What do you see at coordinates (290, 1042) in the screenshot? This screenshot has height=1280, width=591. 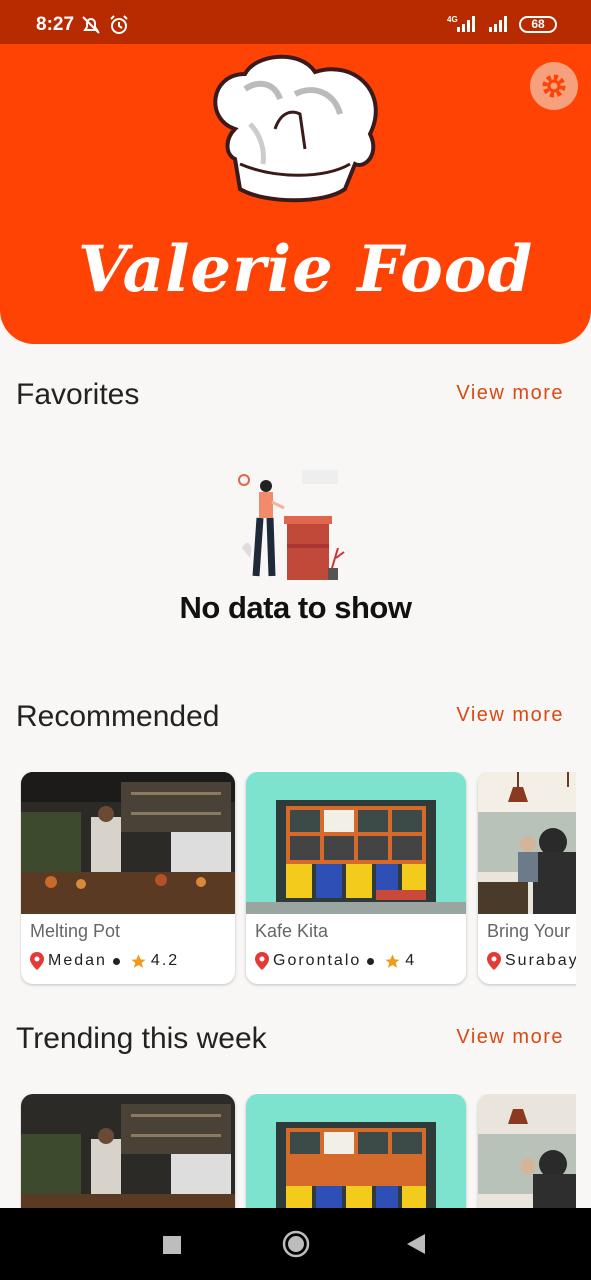 I see `trending-header: Trending this week View more` at bounding box center [290, 1042].